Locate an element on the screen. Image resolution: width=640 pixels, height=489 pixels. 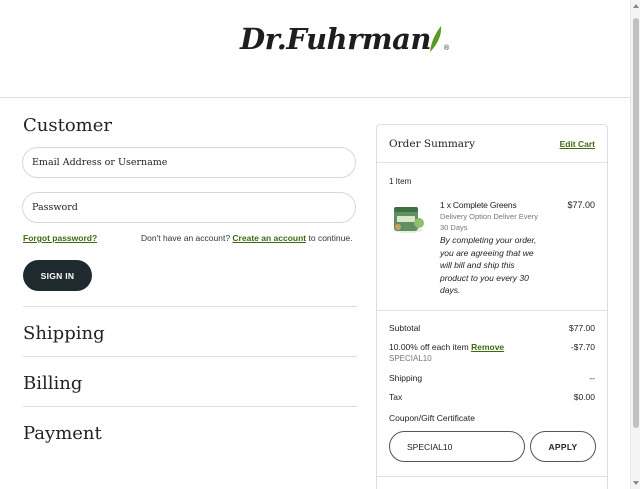
dr-fuhrman-logo: Dr.Fuhrman ® is located at coordinates (344, 39).